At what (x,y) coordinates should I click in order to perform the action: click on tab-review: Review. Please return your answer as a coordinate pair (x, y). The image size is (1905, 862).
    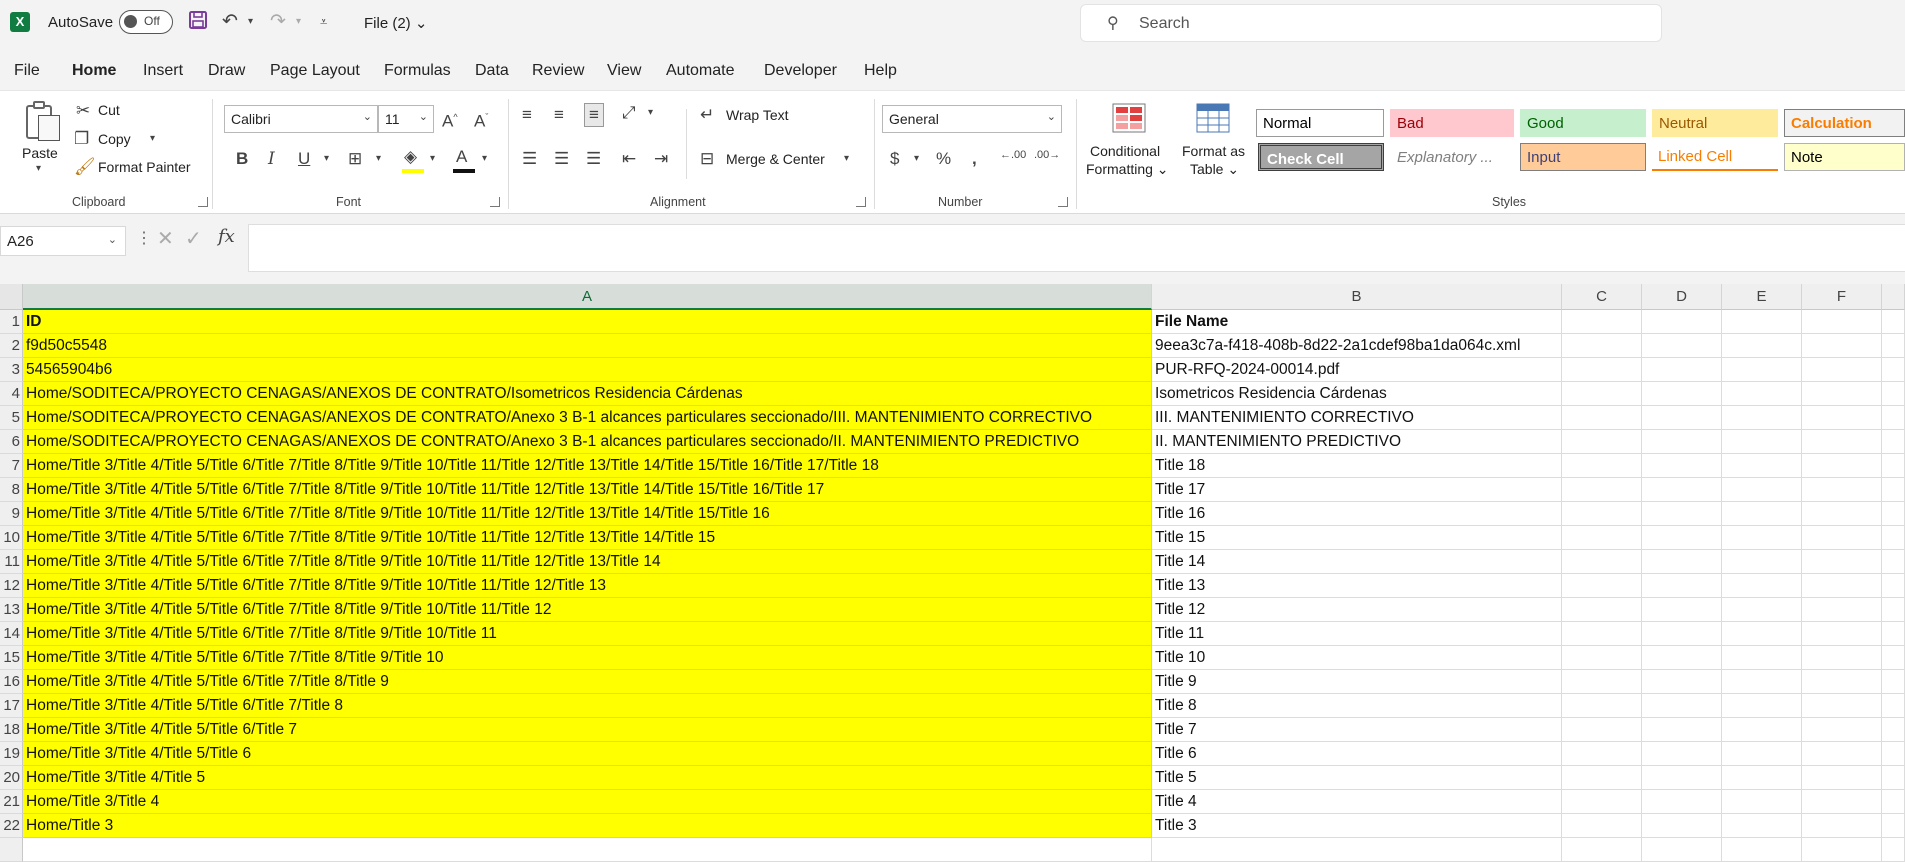
    Looking at the image, I should click on (558, 71).